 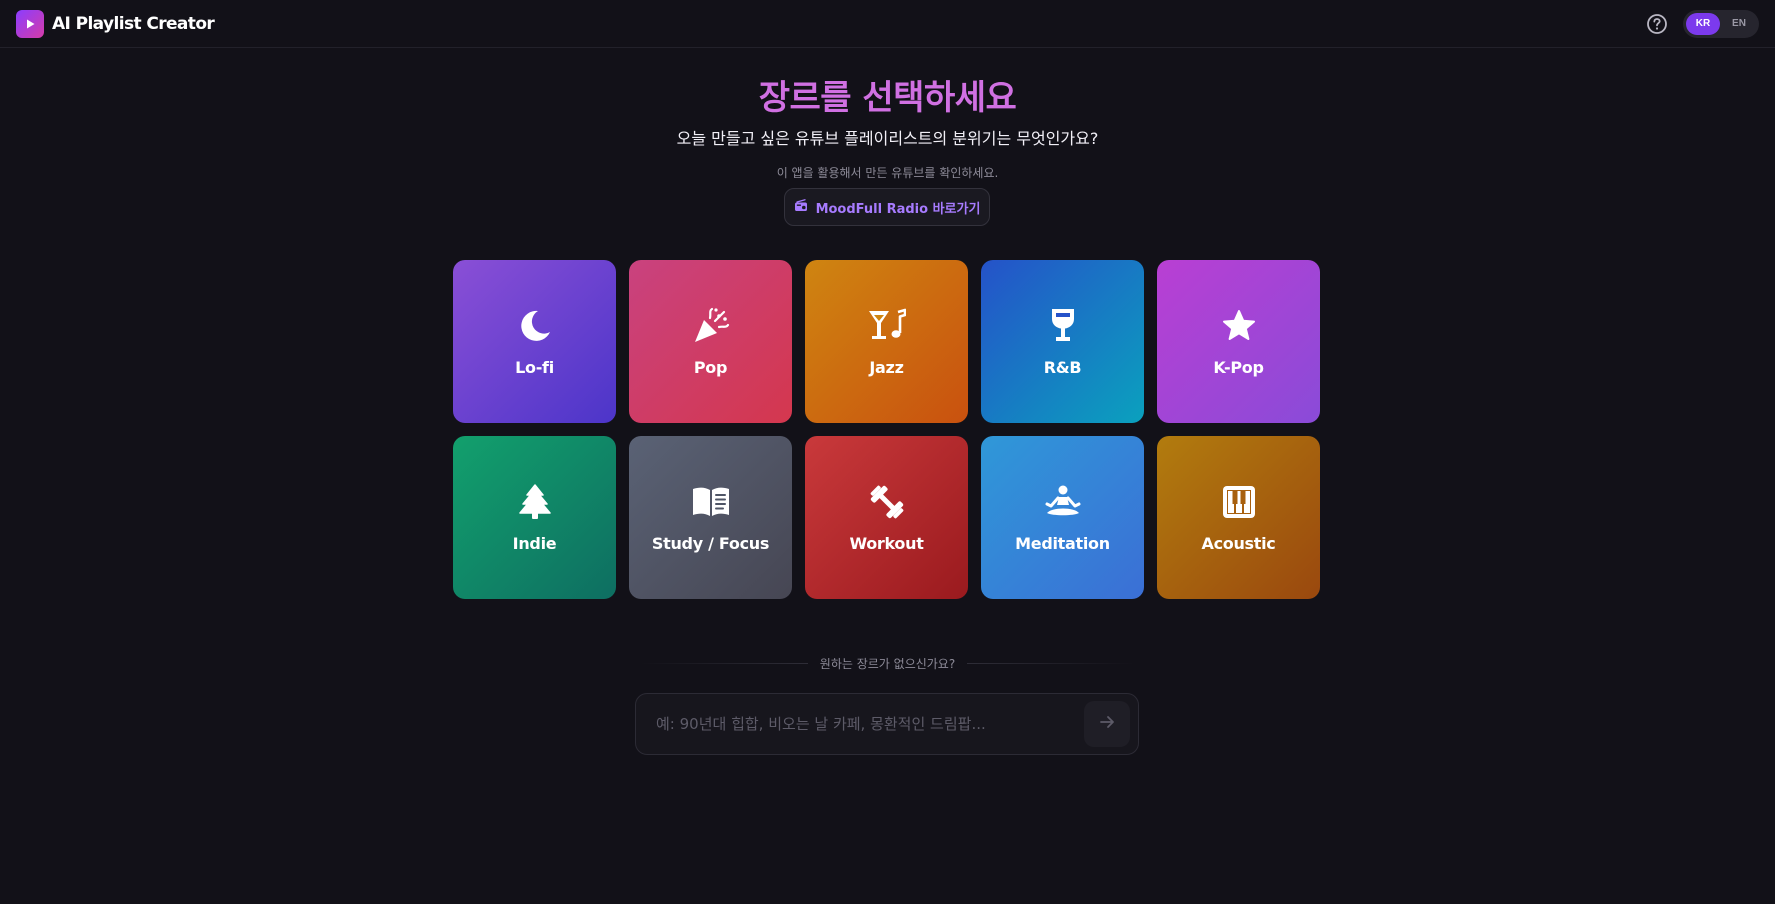 I want to click on genre-card-rnb: R&B, so click(x=1062, y=341).